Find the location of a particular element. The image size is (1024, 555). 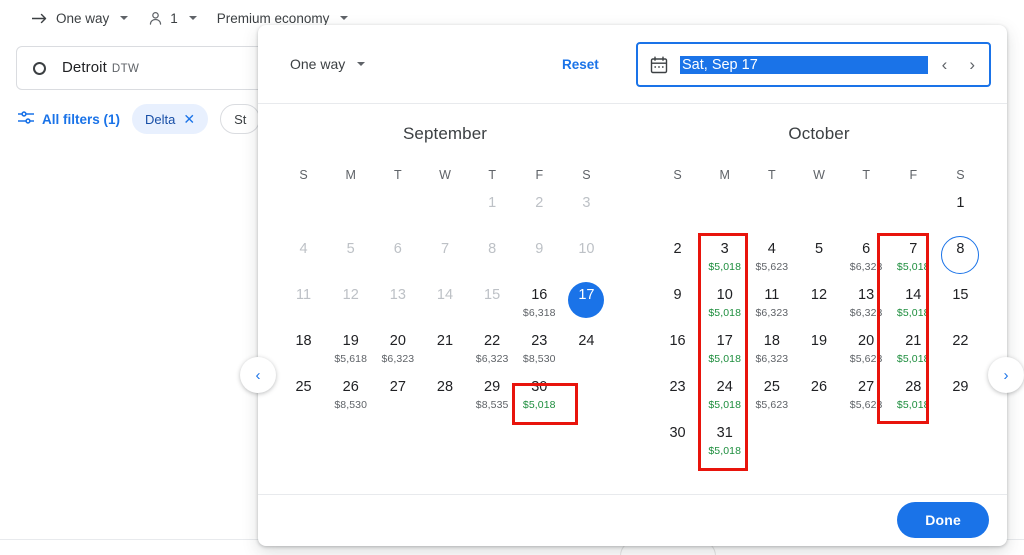

calendar-day-number: 30 is located at coordinates (539, 387).